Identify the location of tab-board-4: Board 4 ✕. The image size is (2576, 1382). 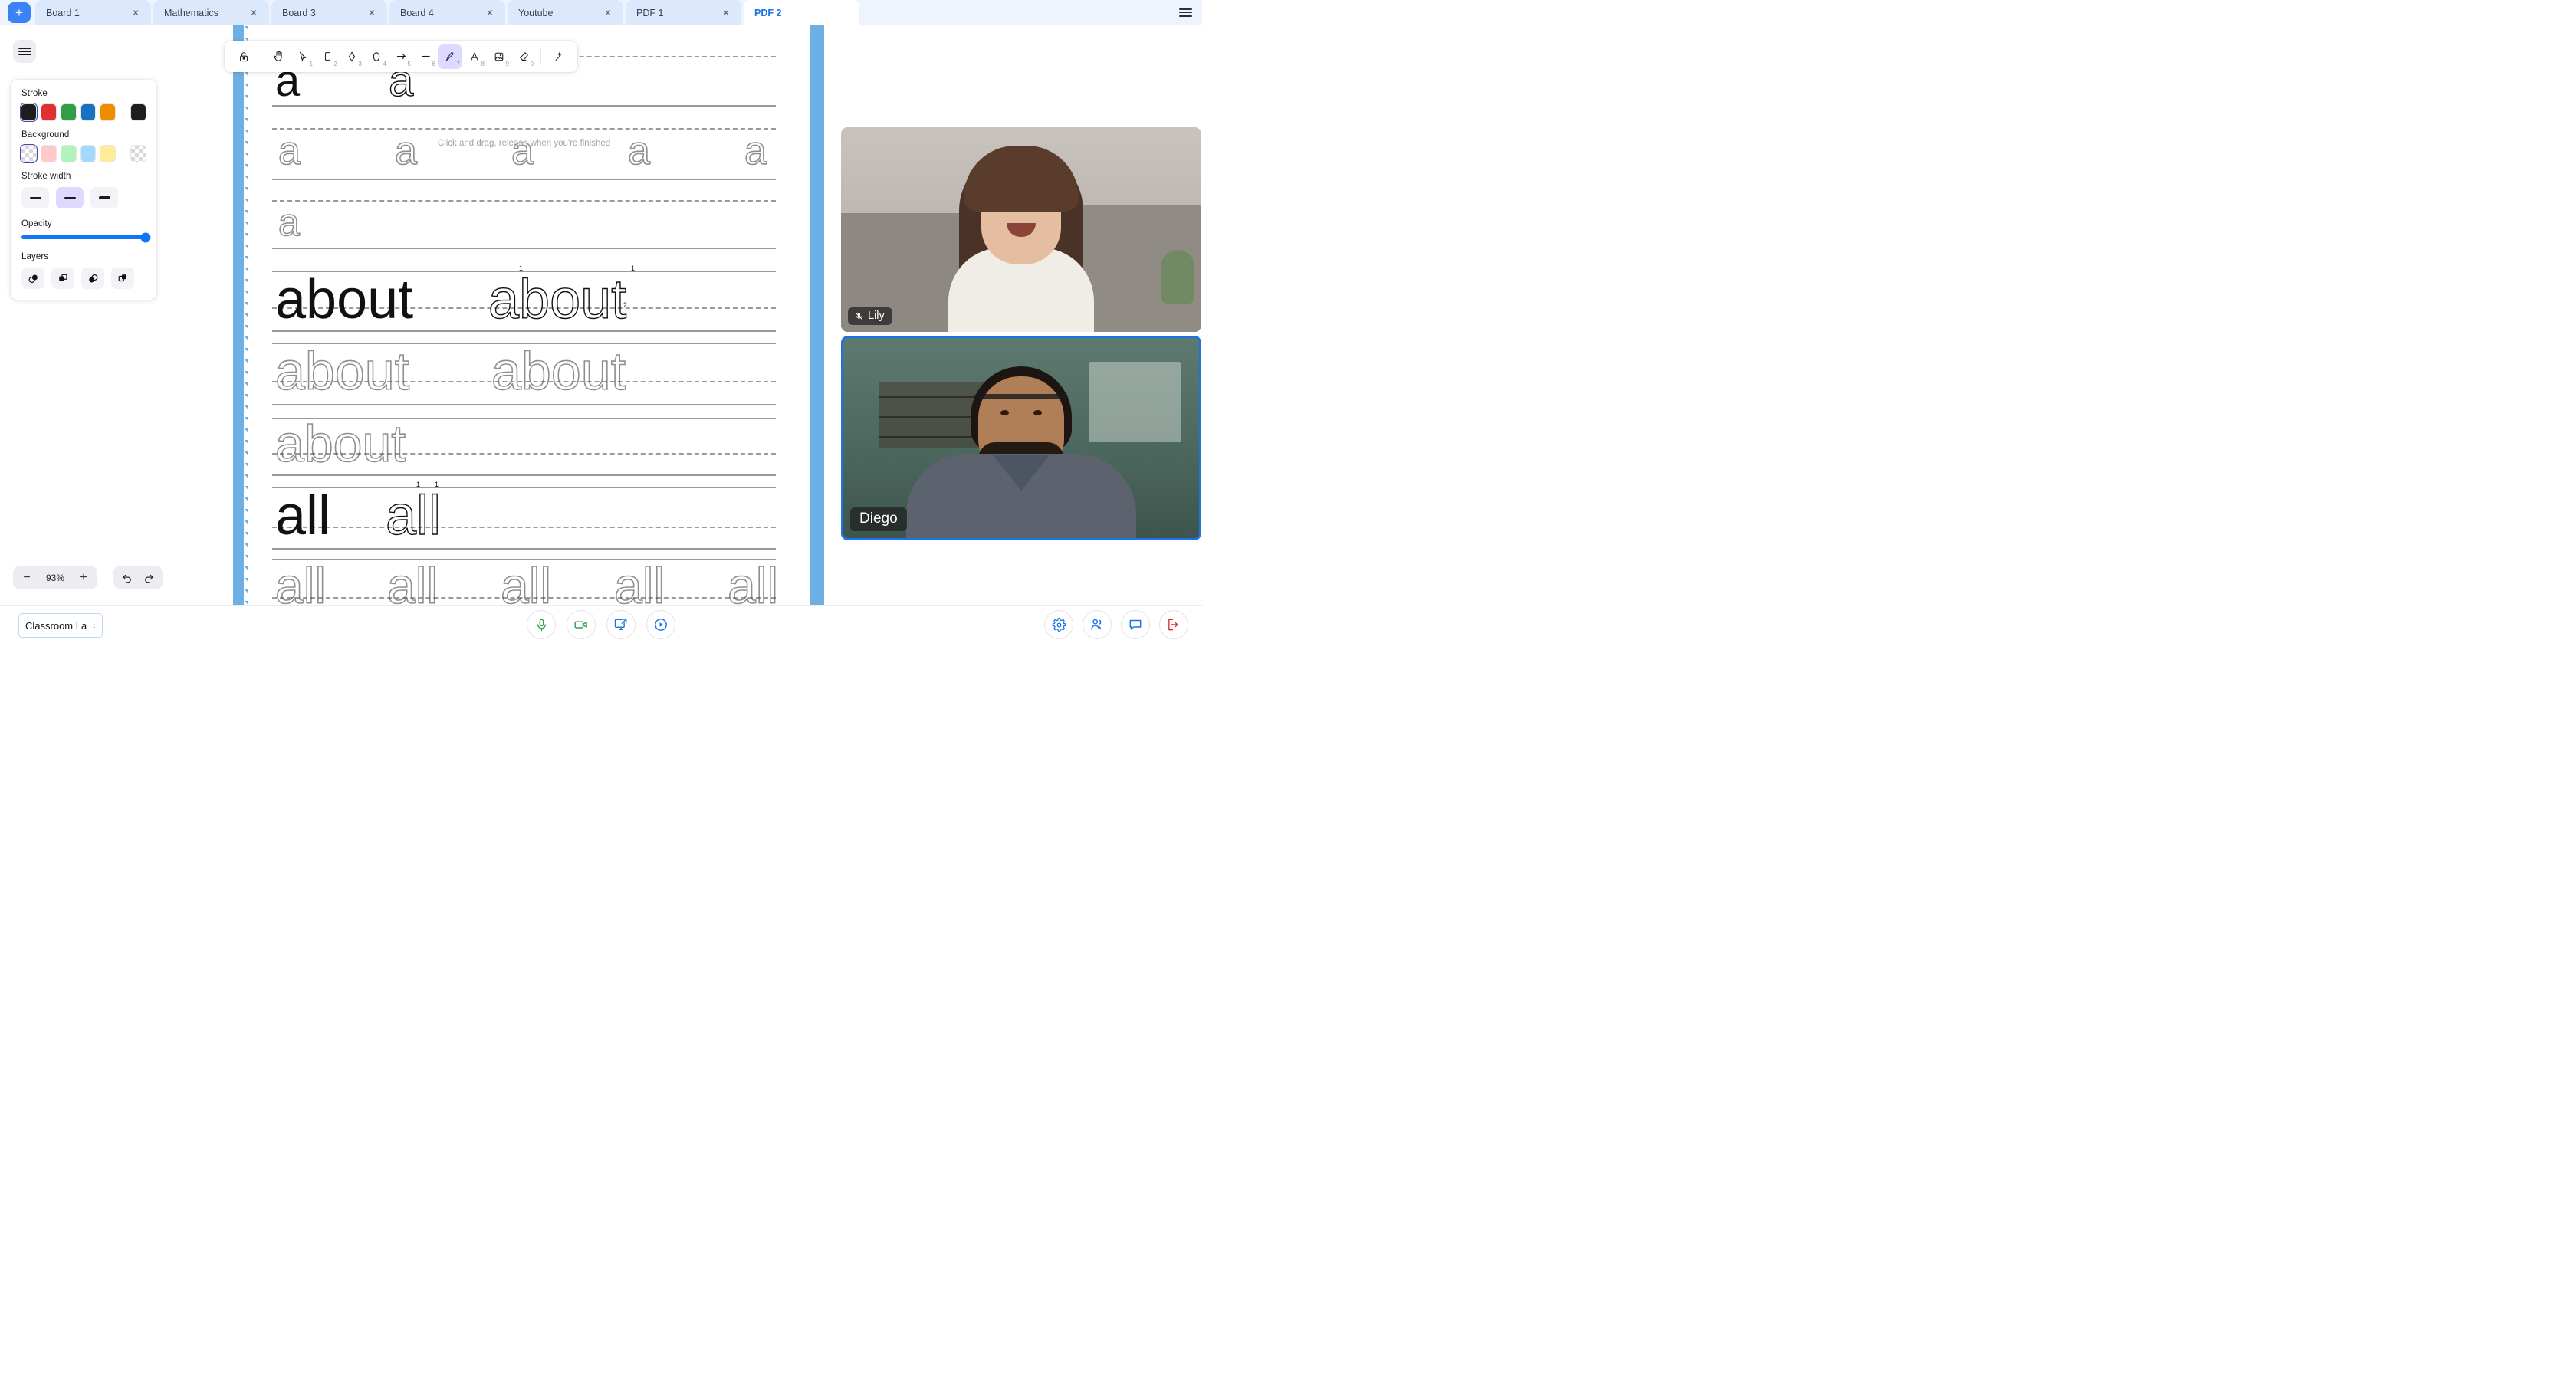
(447, 13).